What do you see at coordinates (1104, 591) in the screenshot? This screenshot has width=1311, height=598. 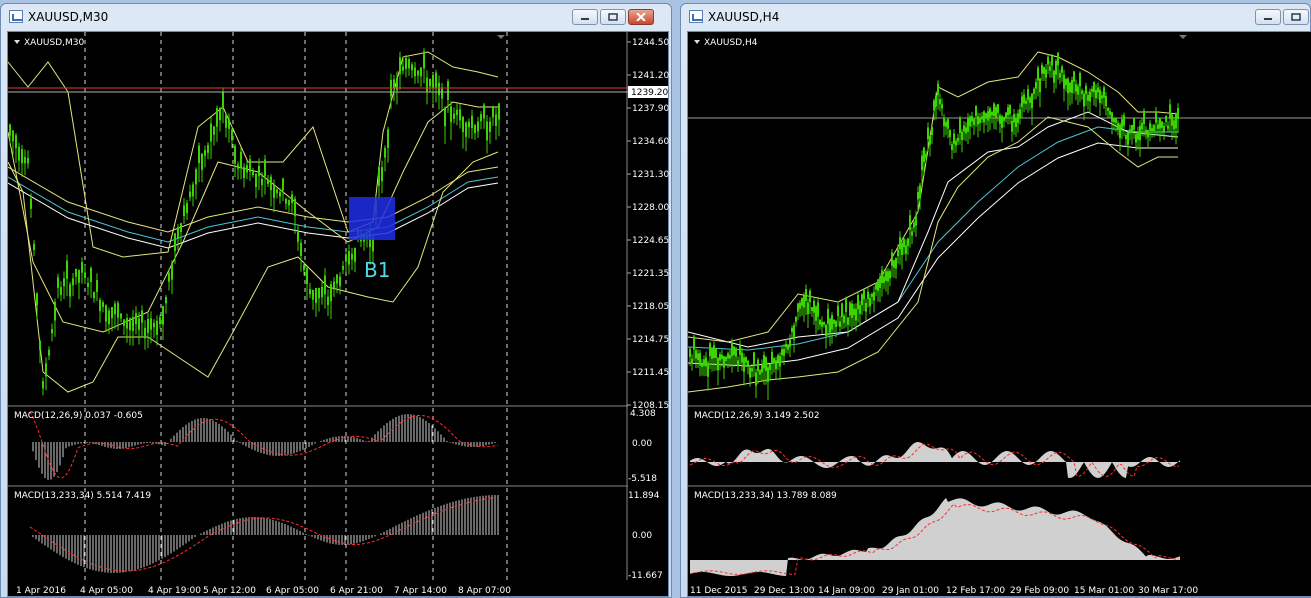 I see `time-axis-label: 15 Mar 01:00` at bounding box center [1104, 591].